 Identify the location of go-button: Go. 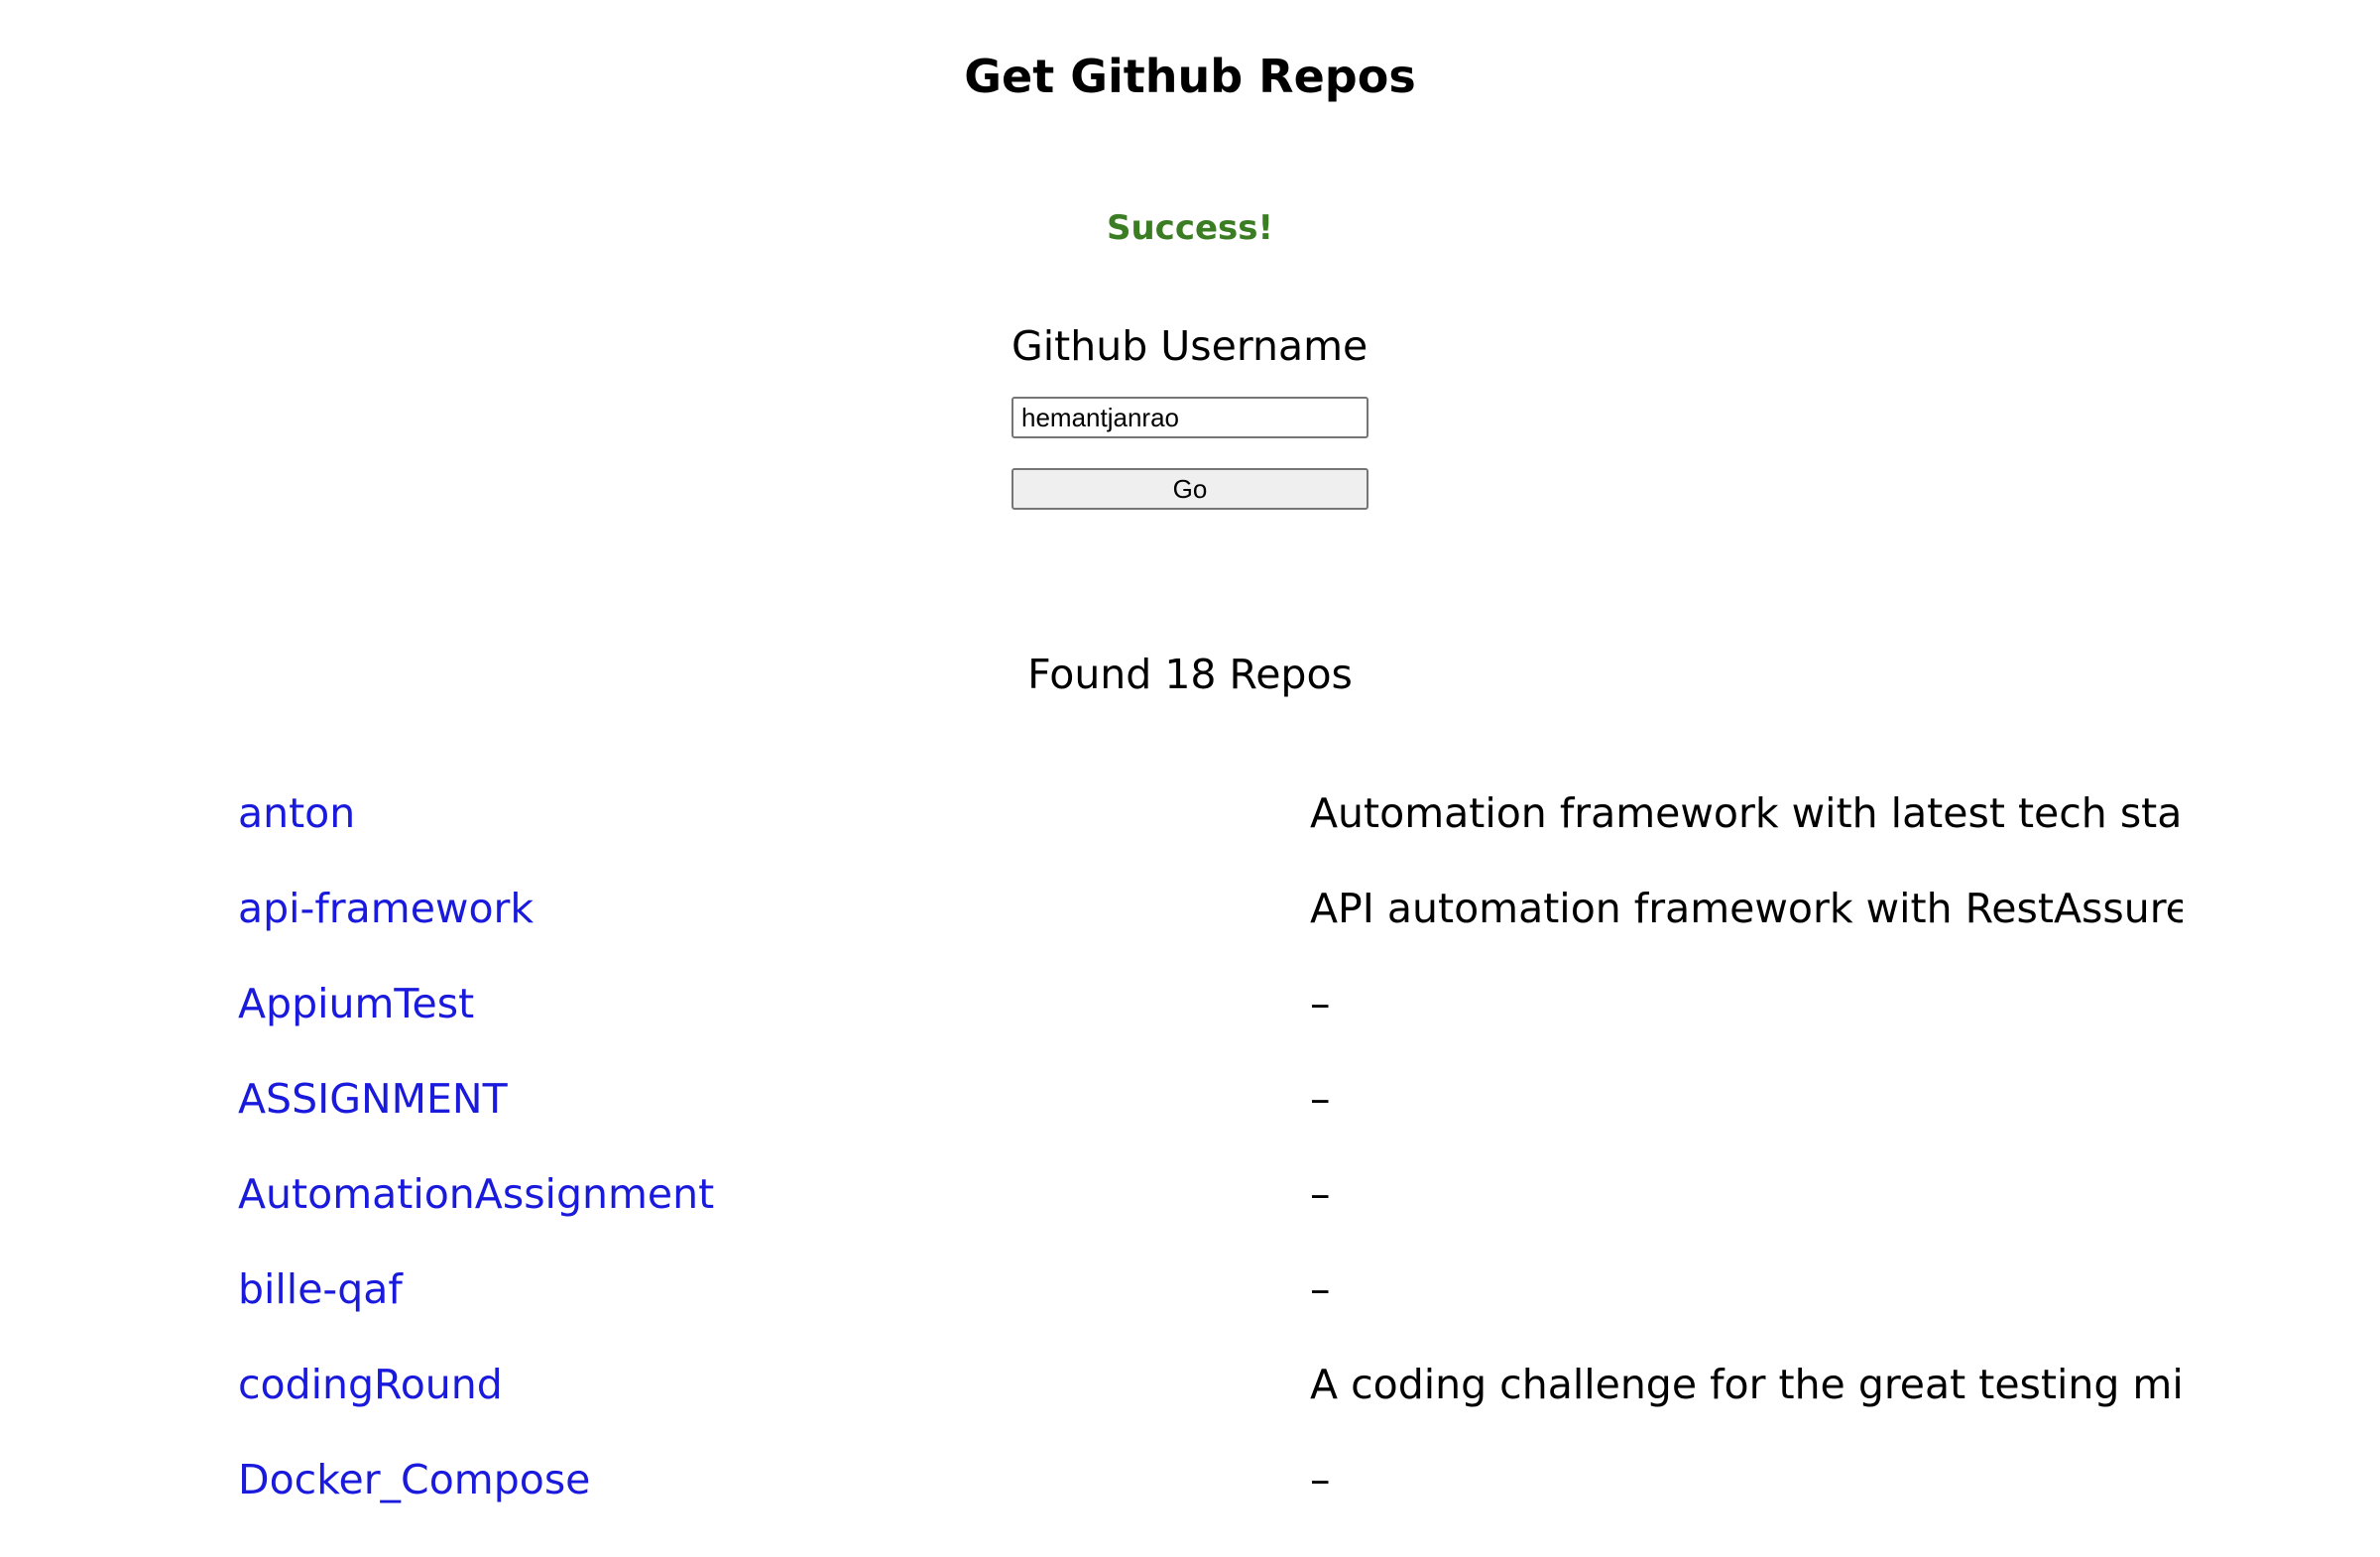
(1190, 489).